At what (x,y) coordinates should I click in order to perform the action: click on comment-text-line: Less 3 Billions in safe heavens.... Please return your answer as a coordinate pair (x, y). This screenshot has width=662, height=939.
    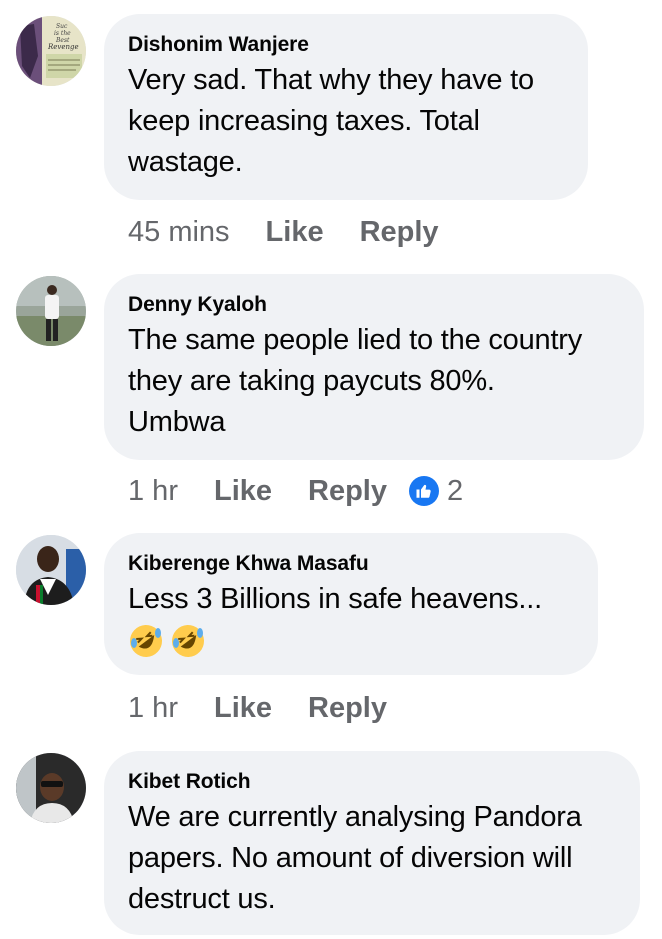
    Looking at the image, I should click on (335, 599).